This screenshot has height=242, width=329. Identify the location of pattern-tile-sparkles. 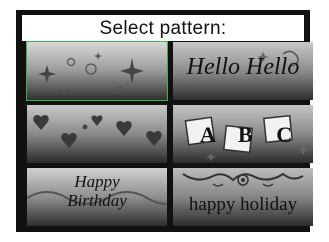
(97, 71).